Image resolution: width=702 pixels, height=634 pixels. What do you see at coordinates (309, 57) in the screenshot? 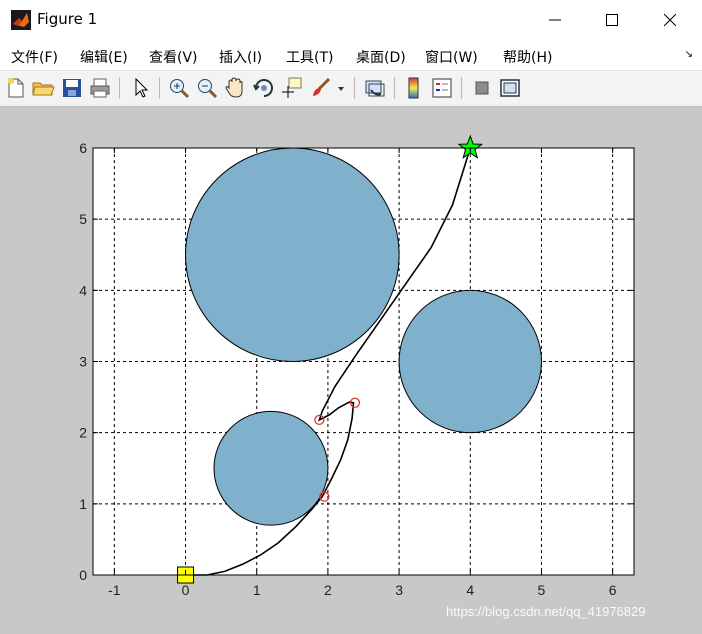
I see `menu-tools: 工具(T)` at bounding box center [309, 57].